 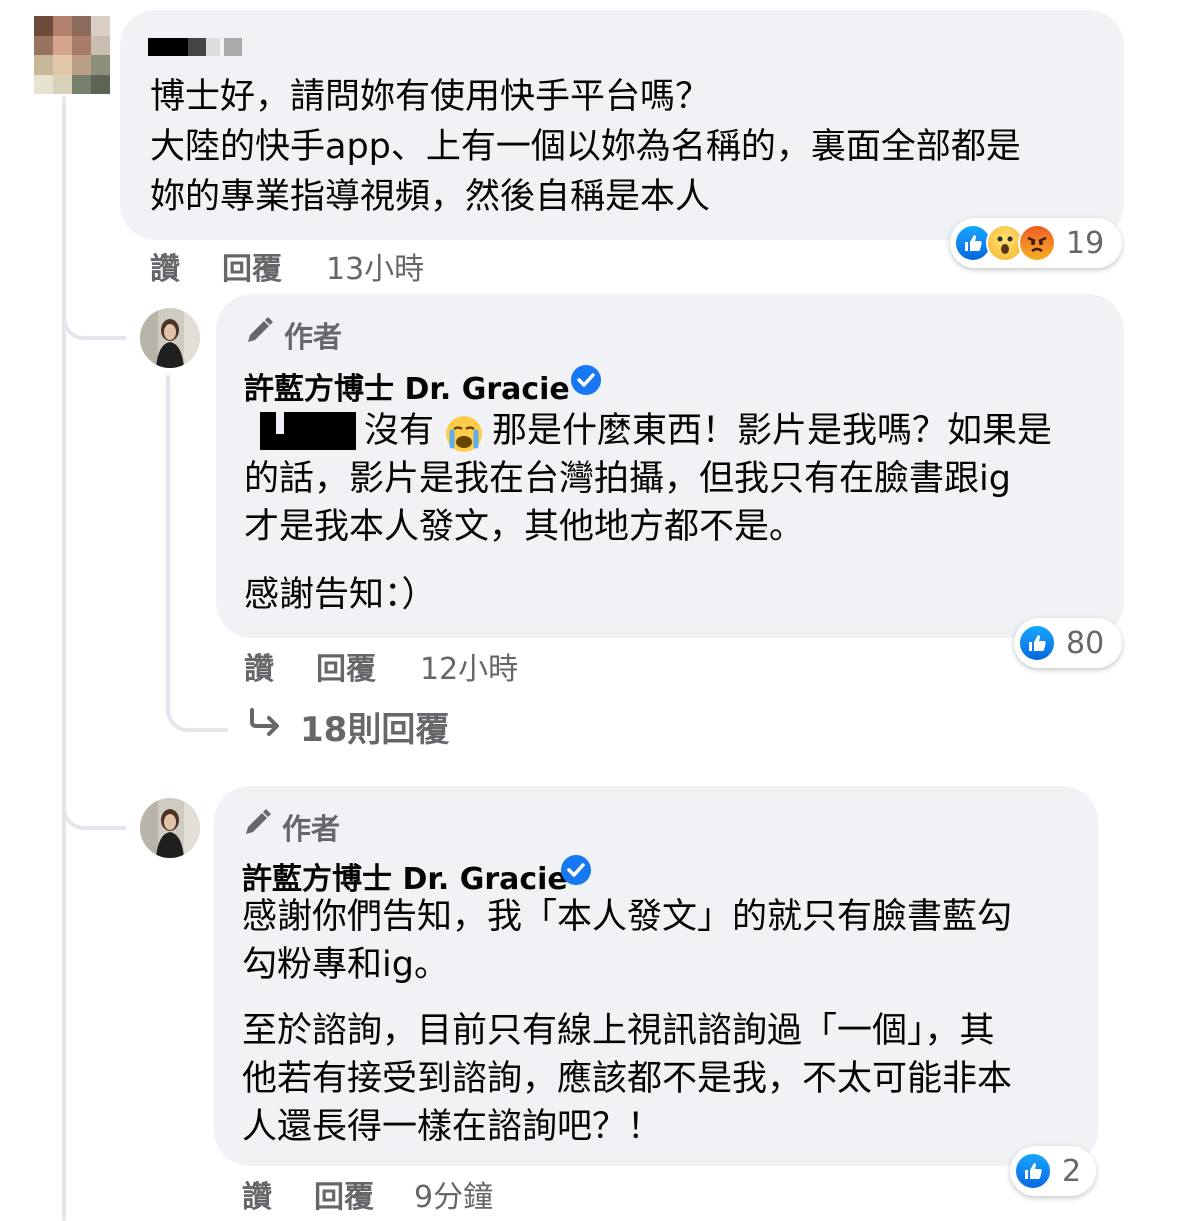 I want to click on reply2-para2-line-2: 他若有接受到諮詢，應該都不是我，不太可能非本, so click(x=627, y=1079).